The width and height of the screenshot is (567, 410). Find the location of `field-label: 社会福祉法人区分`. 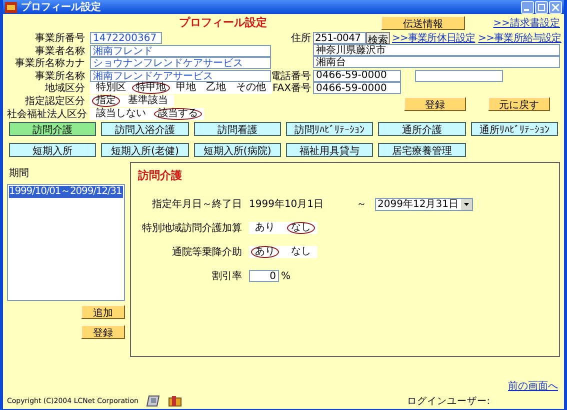

field-label: 社会福祉法人区分 is located at coordinates (46, 114).